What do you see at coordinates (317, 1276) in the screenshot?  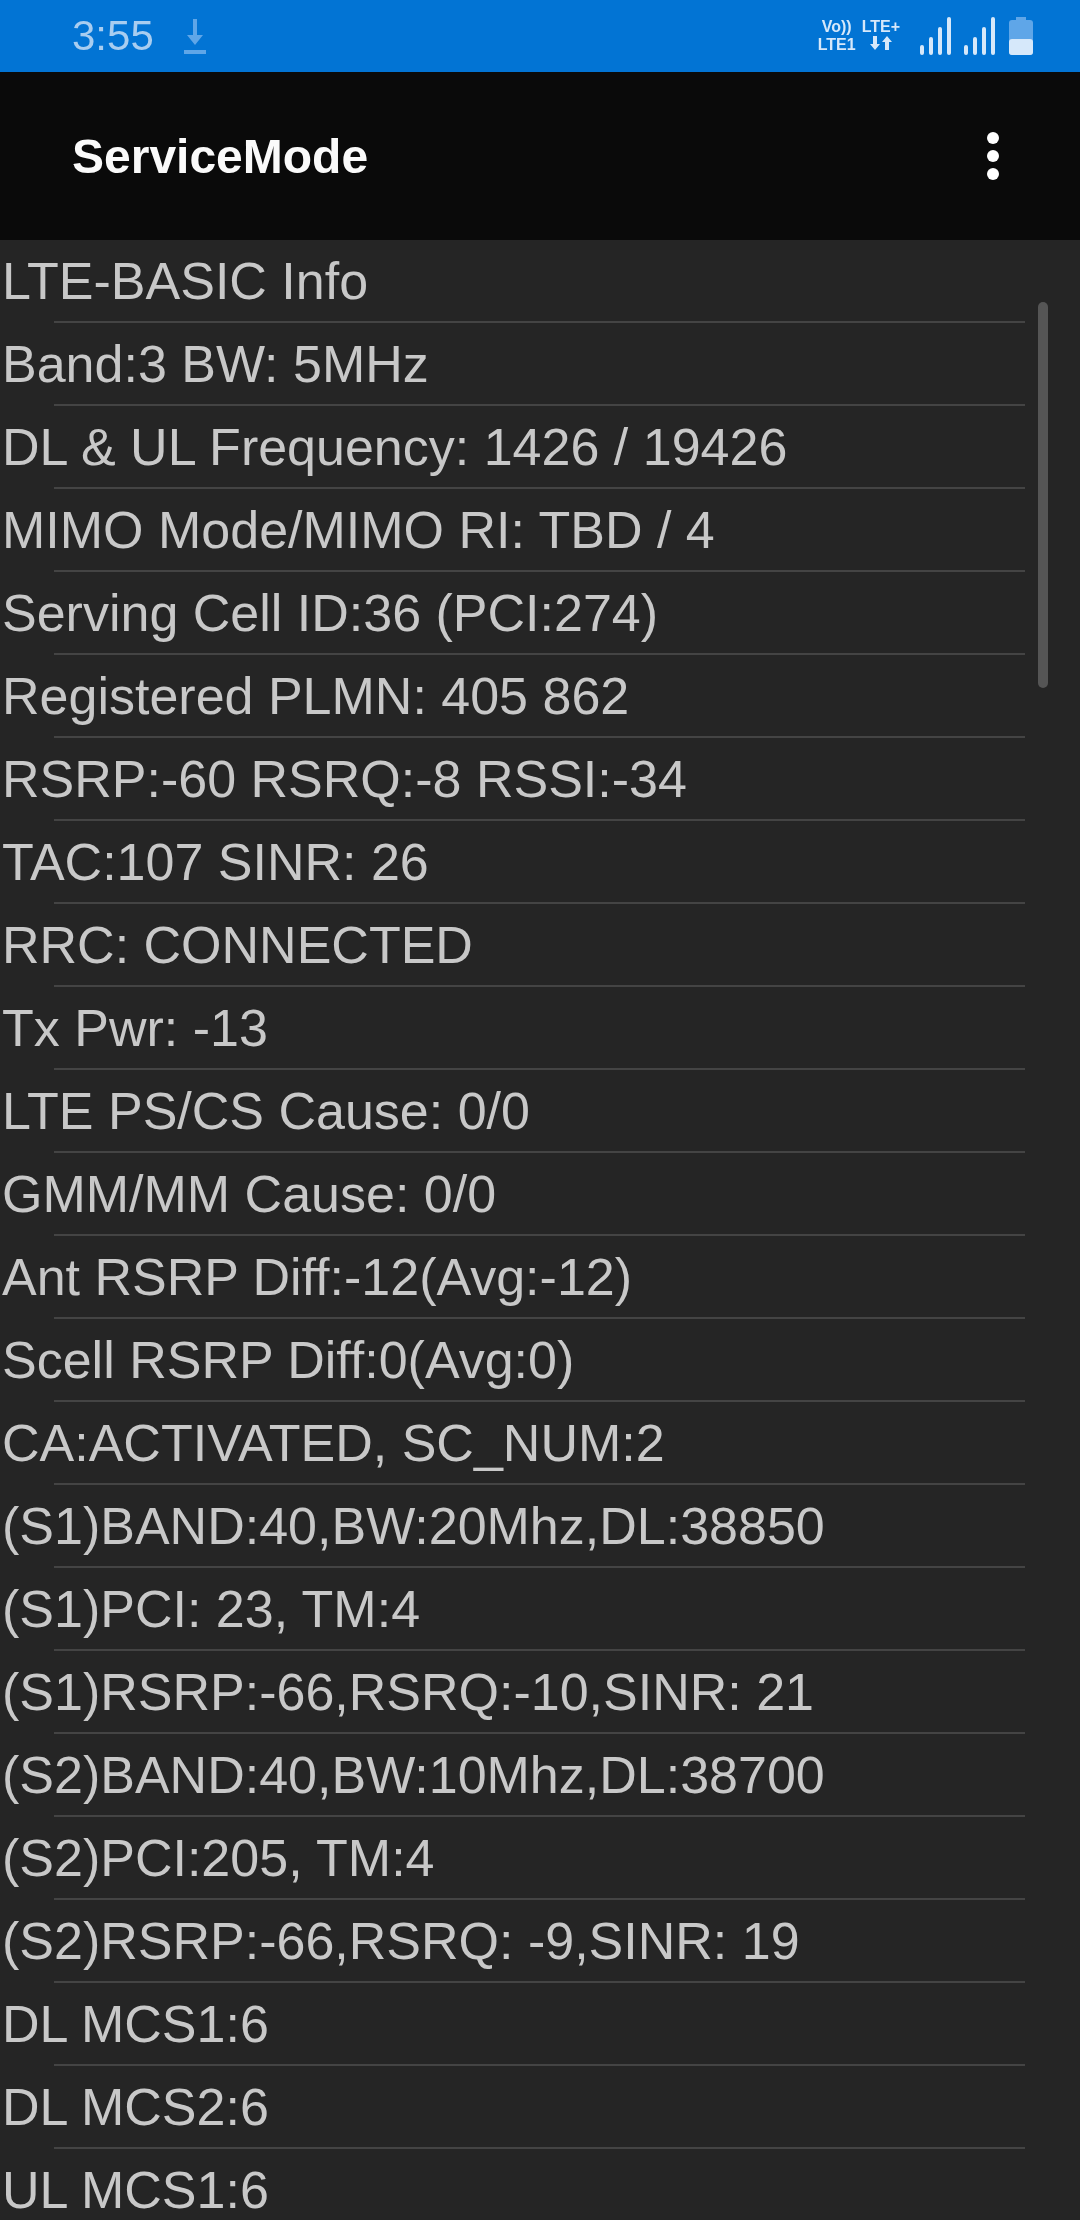 I see `info-line: Ant RSRP Diff:-12(Avg:-12)` at bounding box center [317, 1276].